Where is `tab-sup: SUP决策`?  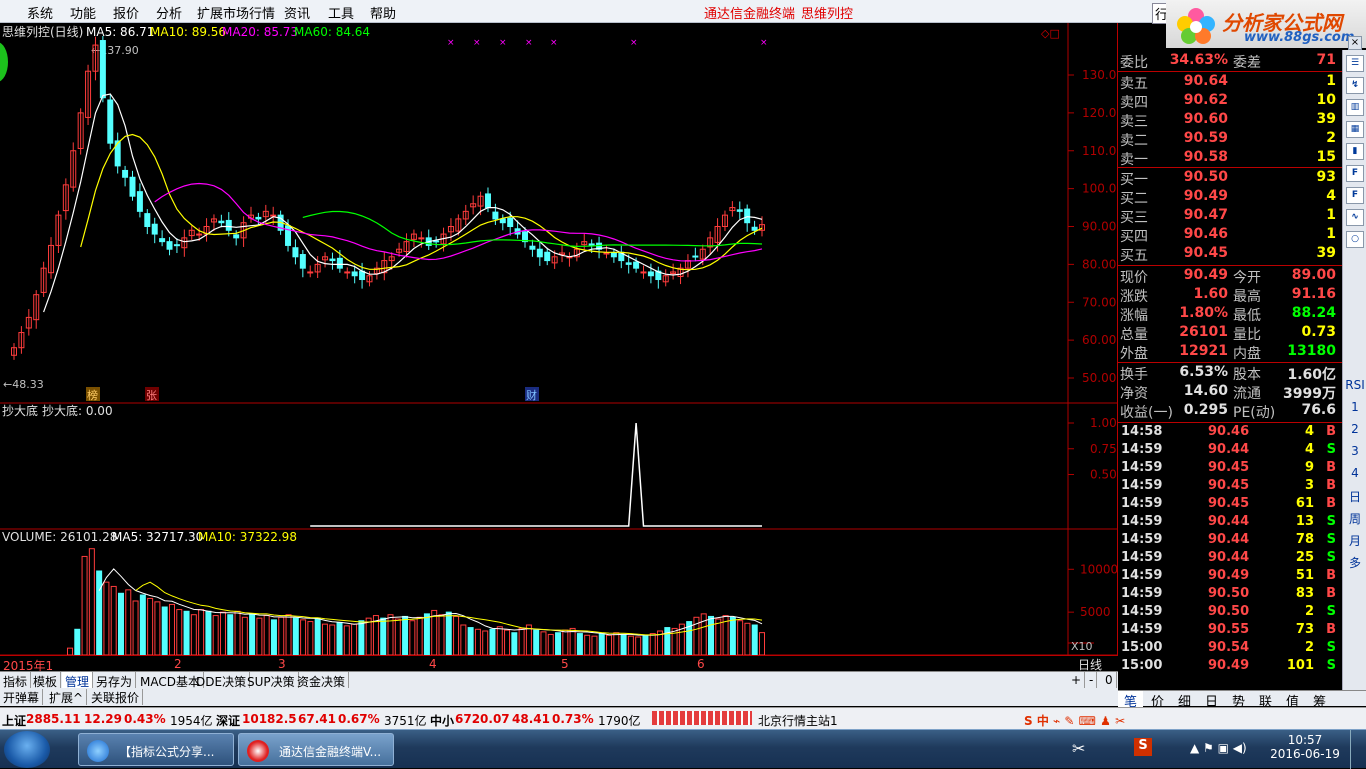 tab-sup: SUP决策 is located at coordinates (271, 680).